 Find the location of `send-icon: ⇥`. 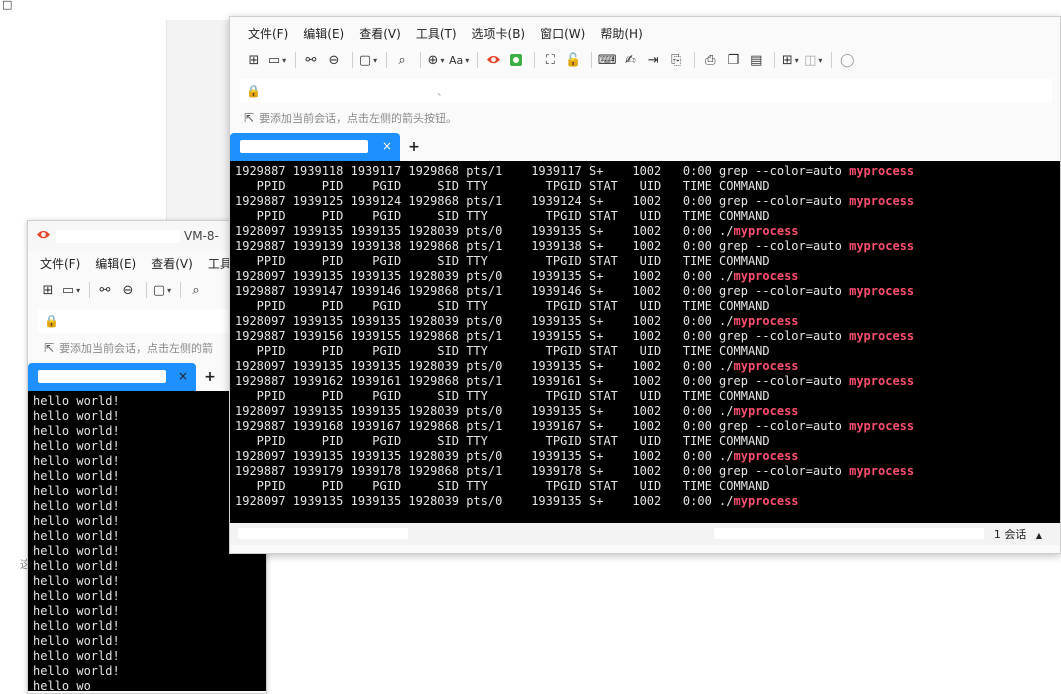

send-icon: ⇥ is located at coordinates (653, 60).